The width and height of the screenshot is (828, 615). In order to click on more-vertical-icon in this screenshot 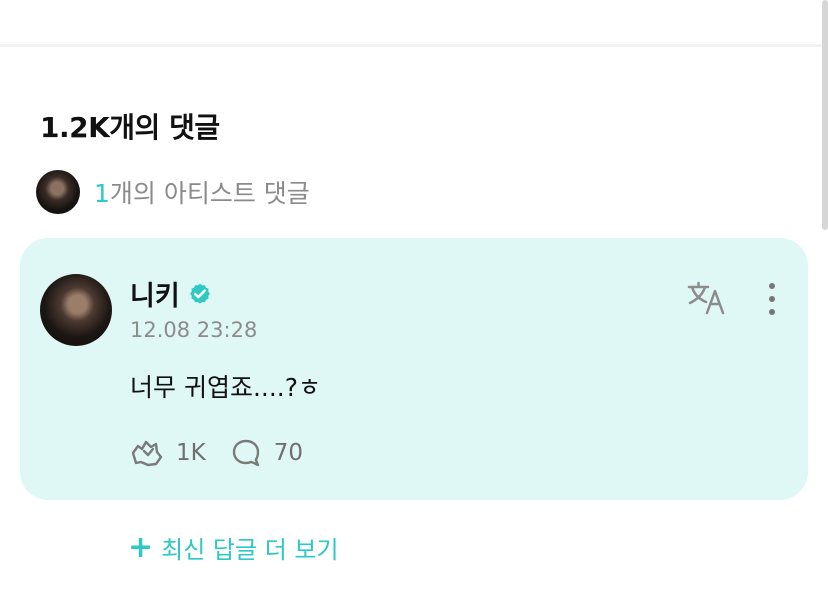, I will do `click(772, 300)`.